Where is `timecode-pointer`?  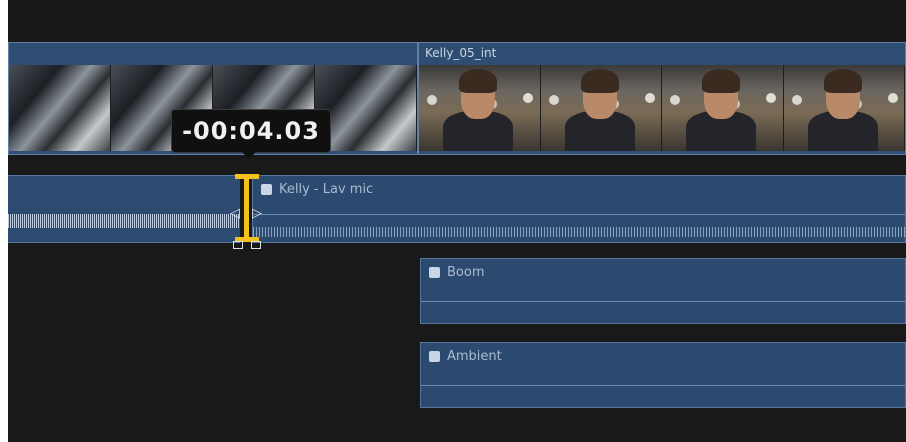
timecode-pointer is located at coordinates (249, 155).